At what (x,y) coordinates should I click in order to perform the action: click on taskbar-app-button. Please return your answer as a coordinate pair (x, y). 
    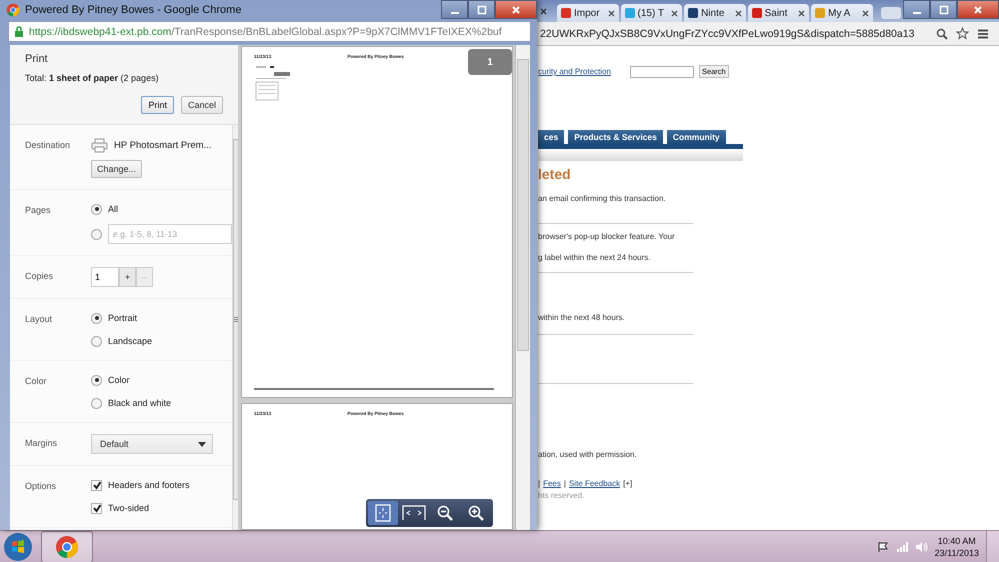
    Looking at the image, I should click on (67, 546).